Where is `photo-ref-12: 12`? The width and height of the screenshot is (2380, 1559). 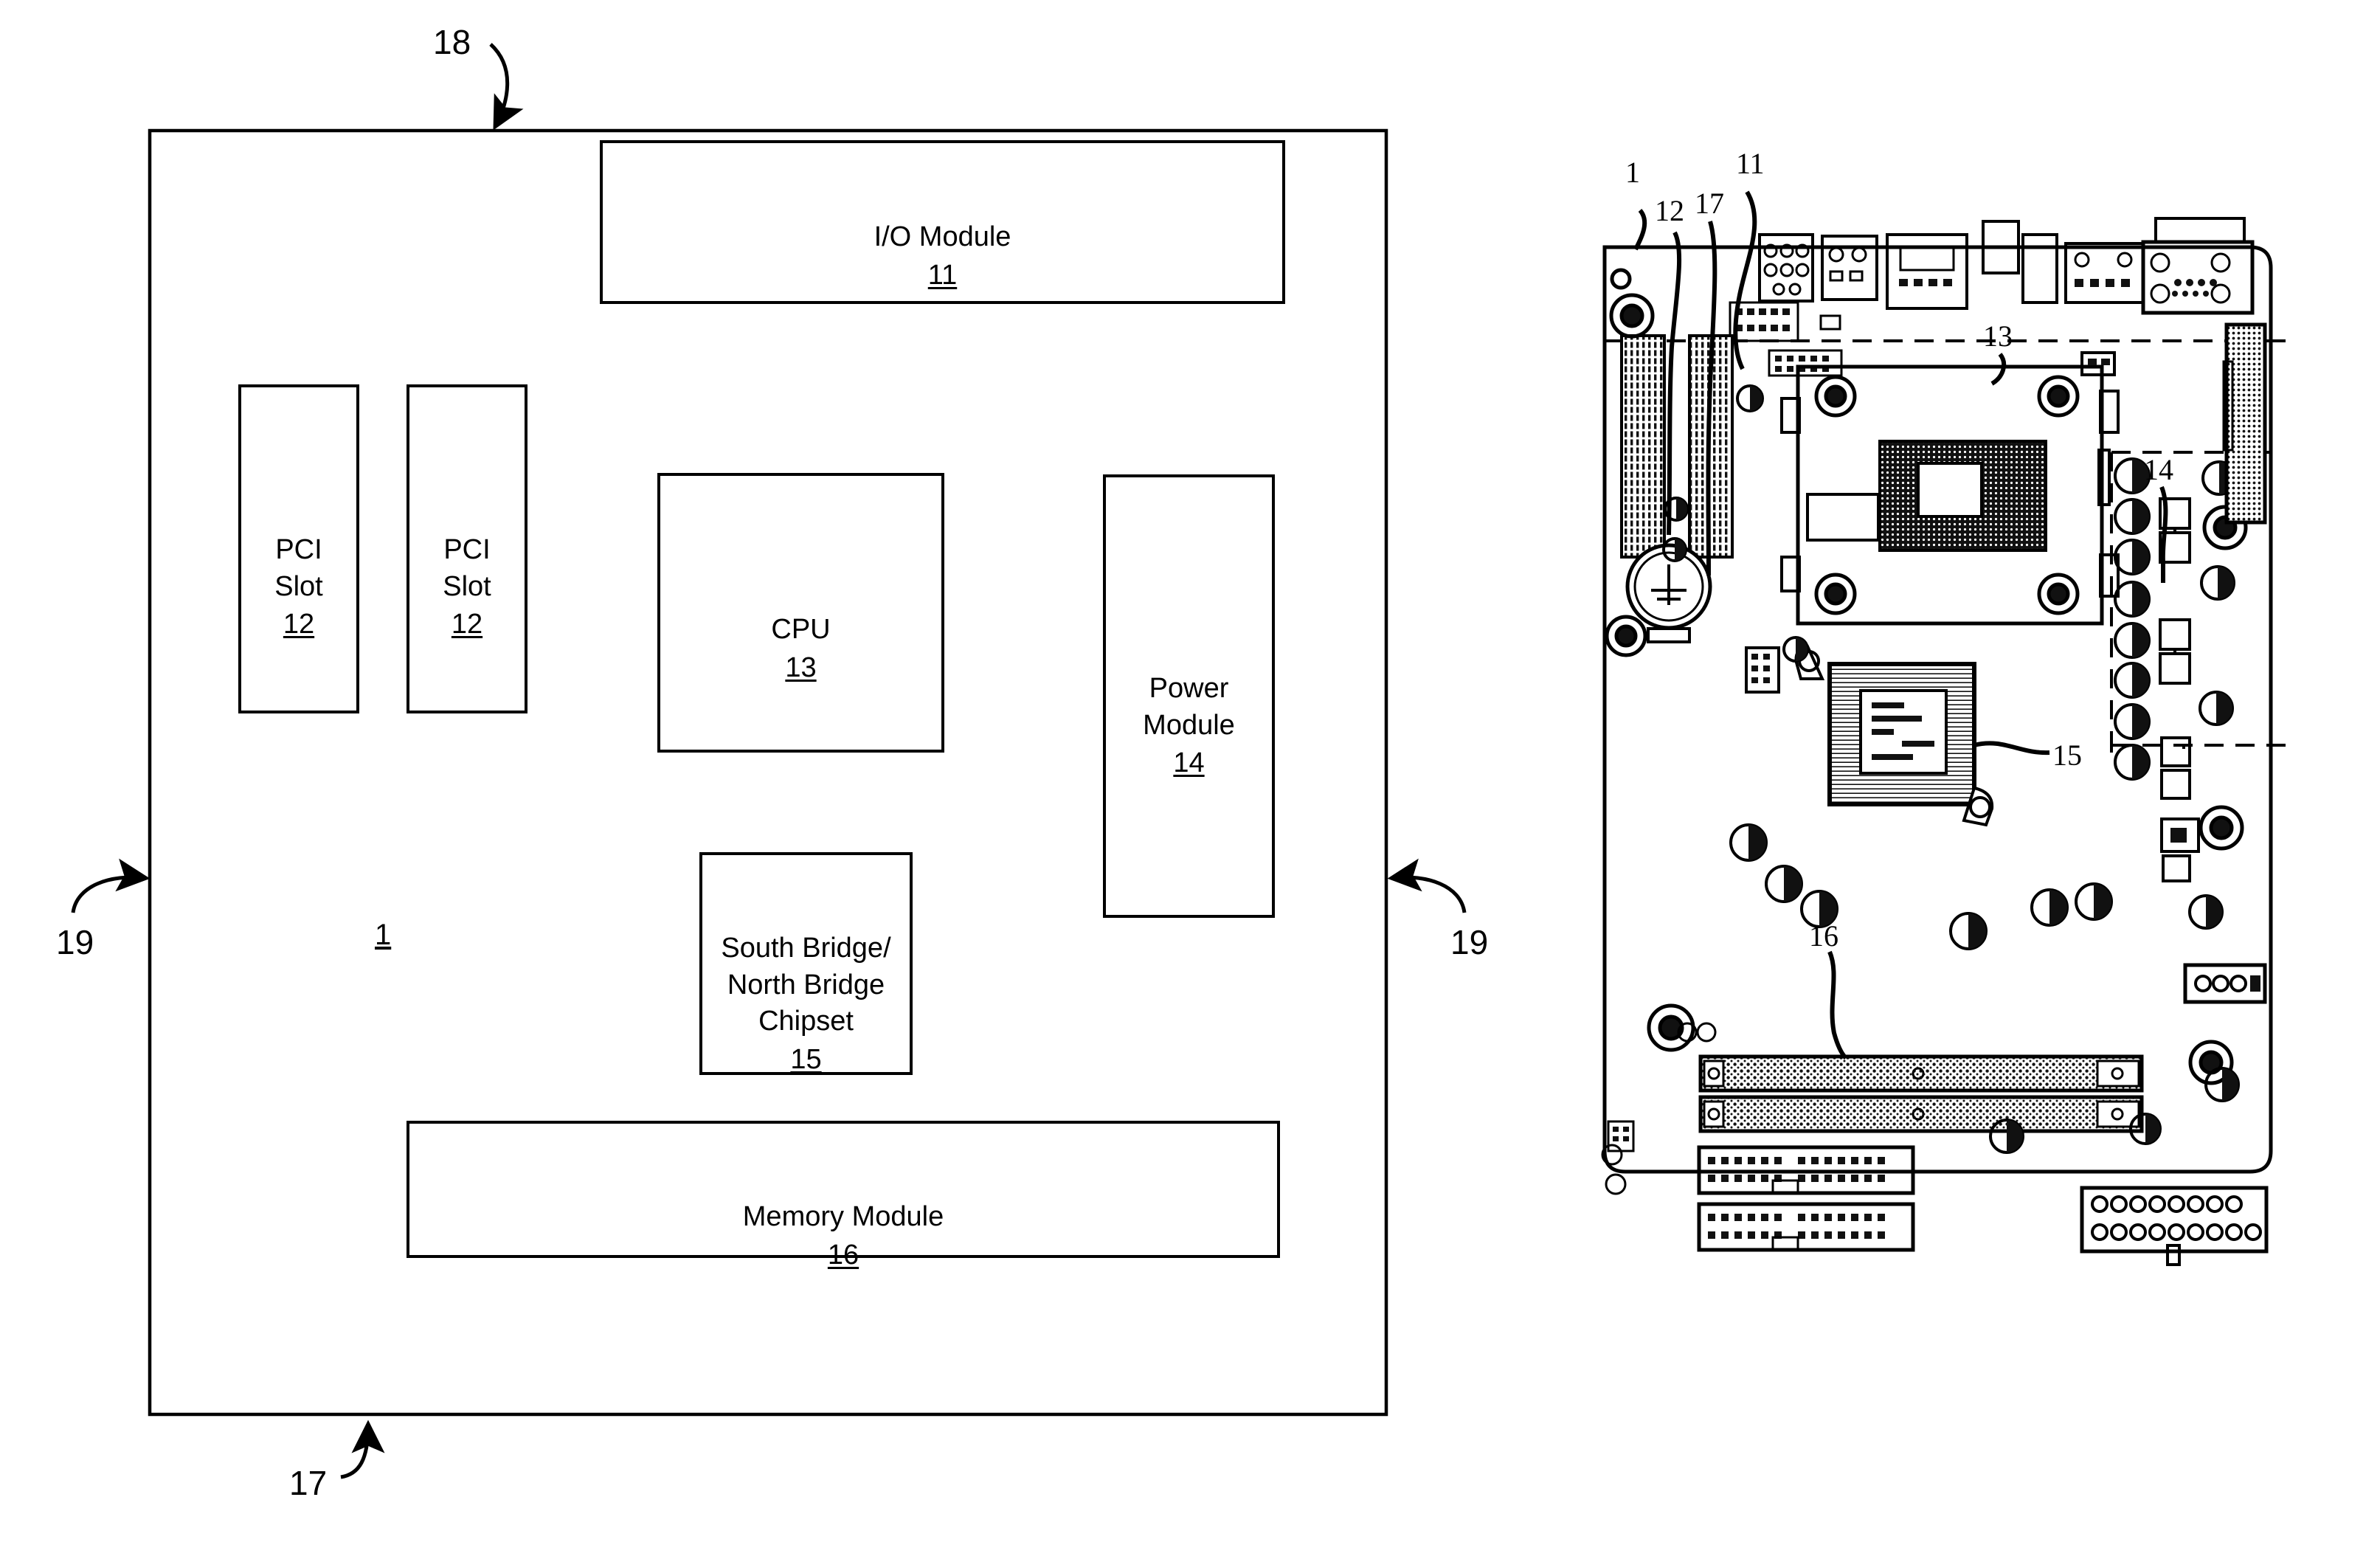 photo-ref-12: 12 is located at coordinates (1669, 211).